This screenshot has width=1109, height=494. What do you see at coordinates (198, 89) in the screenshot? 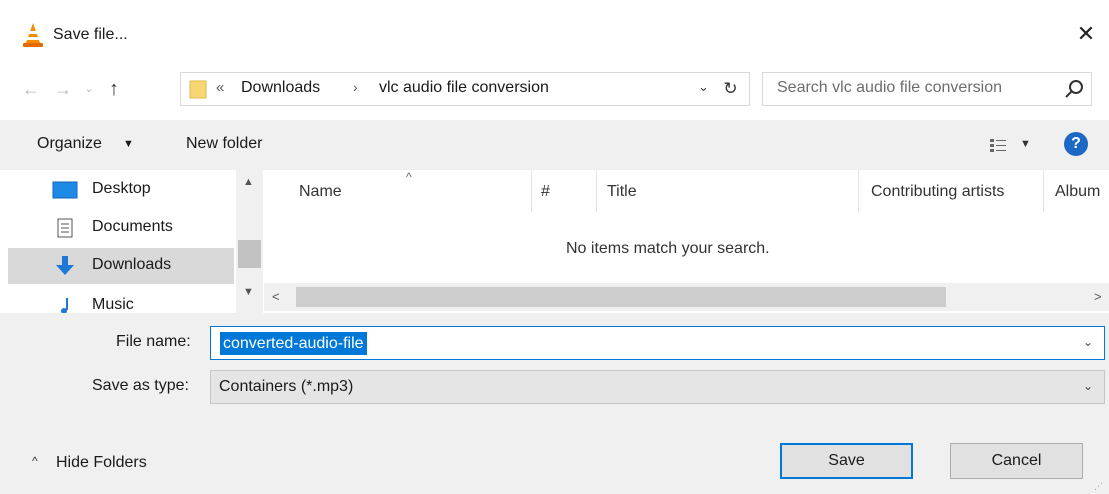
I see `folder-icon` at bounding box center [198, 89].